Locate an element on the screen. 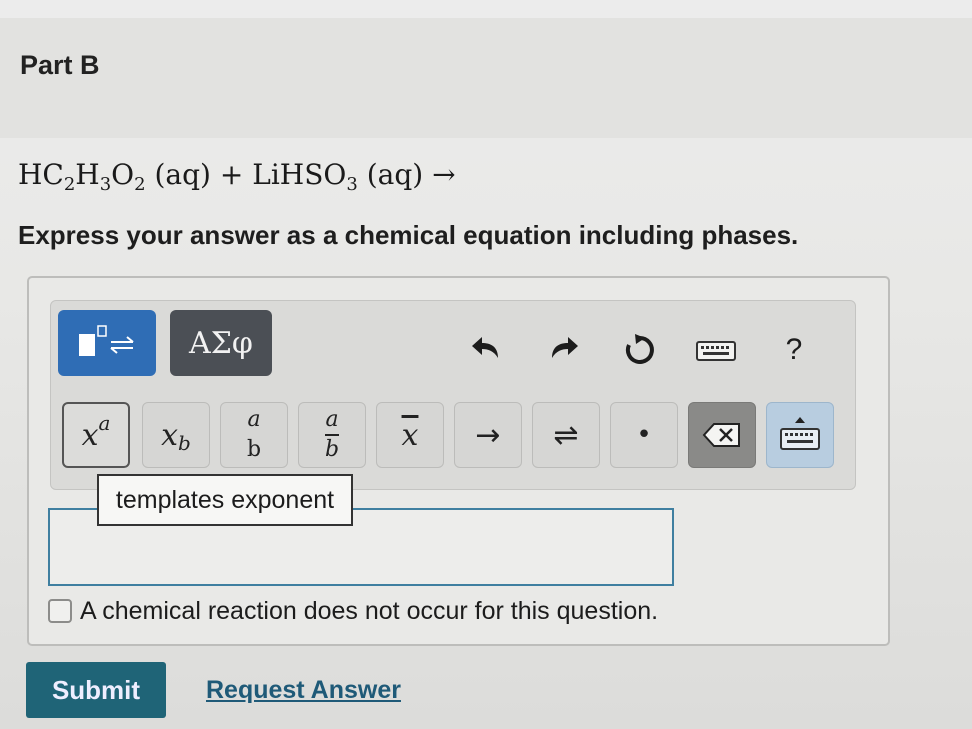  redo-icon is located at coordinates (564, 348).